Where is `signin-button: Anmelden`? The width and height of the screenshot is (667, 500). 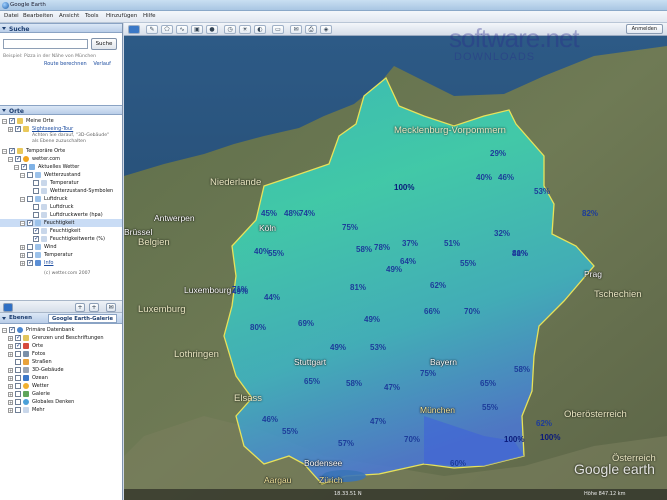 signin-button: Anmelden is located at coordinates (644, 29).